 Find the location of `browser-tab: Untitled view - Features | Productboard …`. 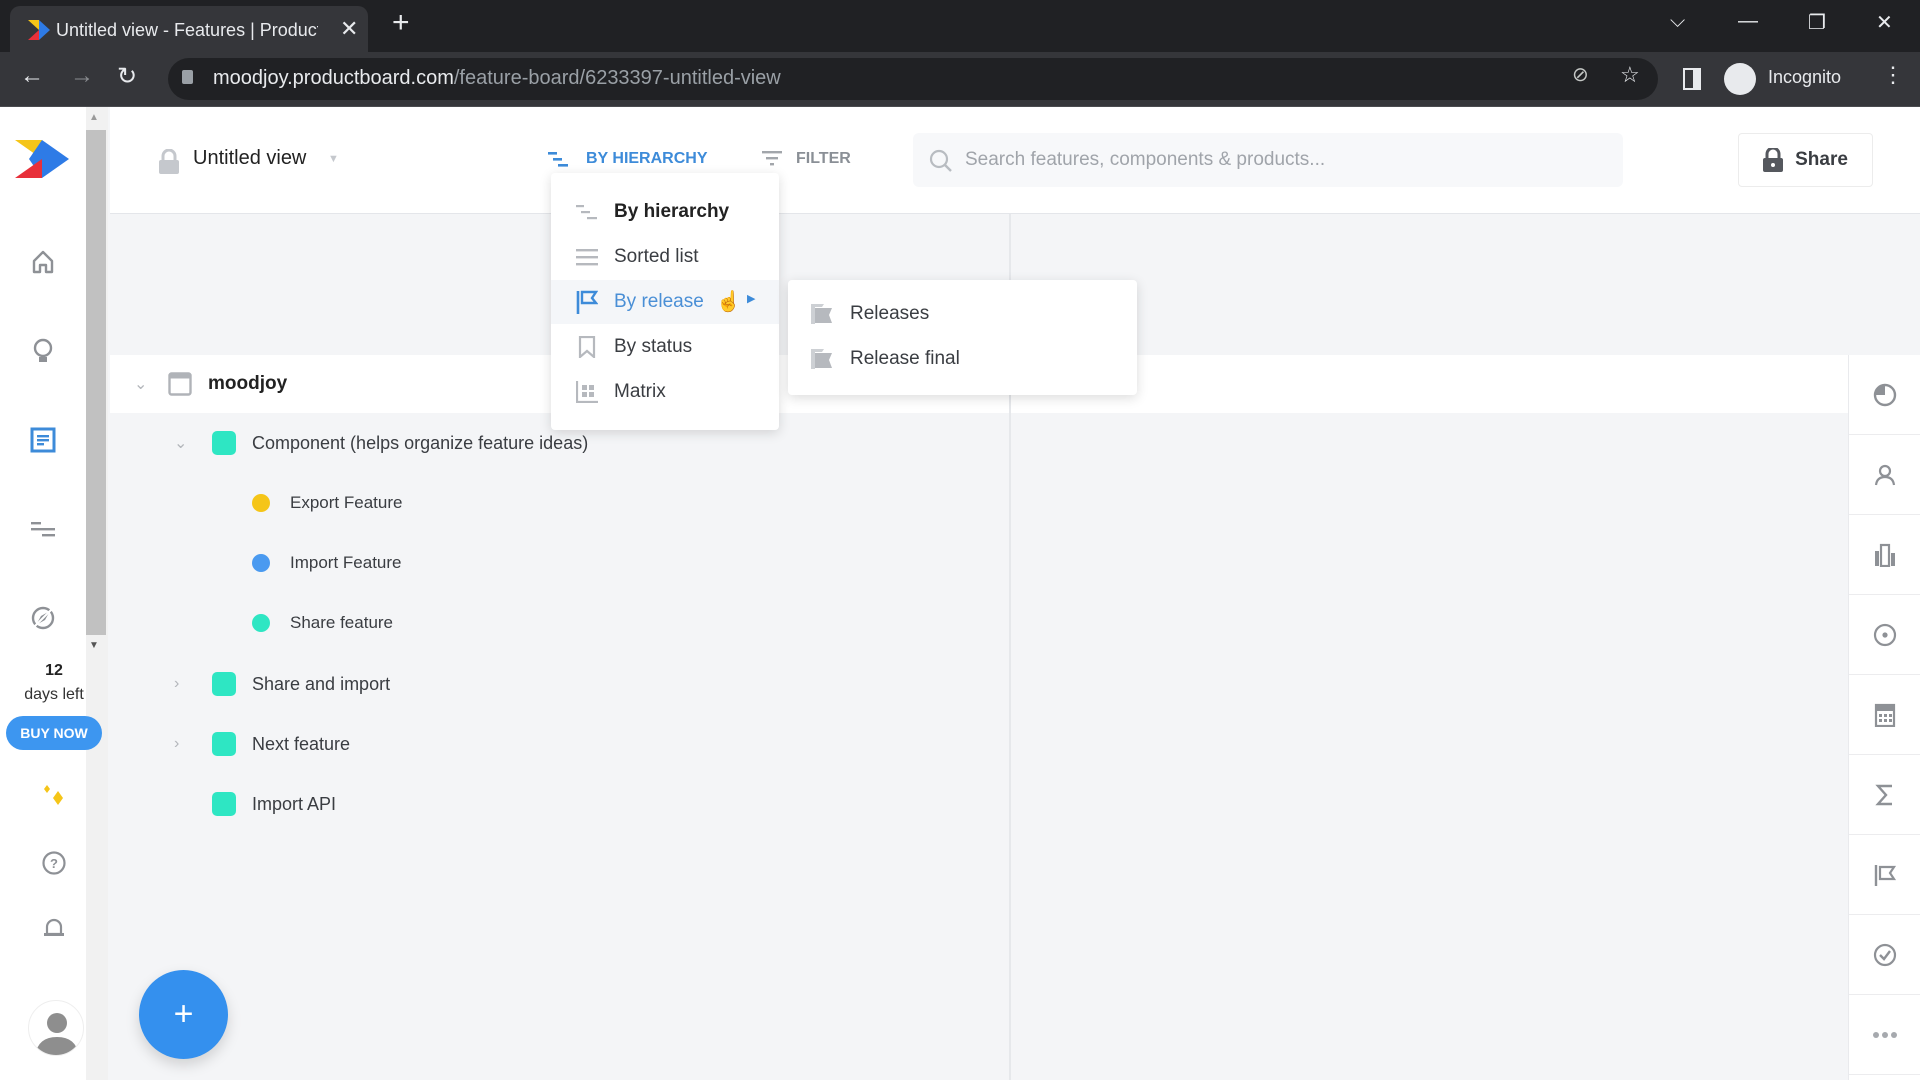

browser-tab: Untitled view - Features | Productboard … is located at coordinates (189, 29).